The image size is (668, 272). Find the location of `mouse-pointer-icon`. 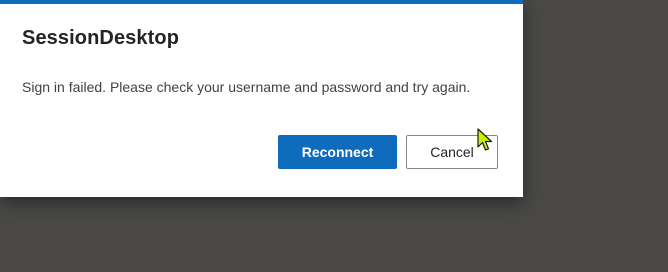

mouse-pointer-icon is located at coordinates (485, 139).